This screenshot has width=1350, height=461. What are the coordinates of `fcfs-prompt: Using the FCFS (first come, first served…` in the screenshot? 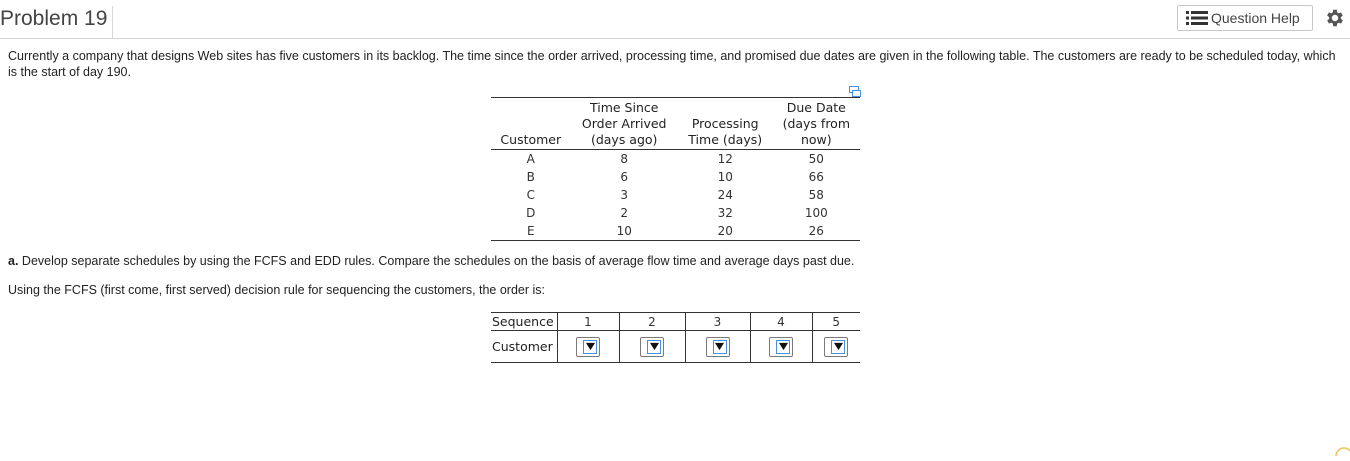 It's located at (277, 290).